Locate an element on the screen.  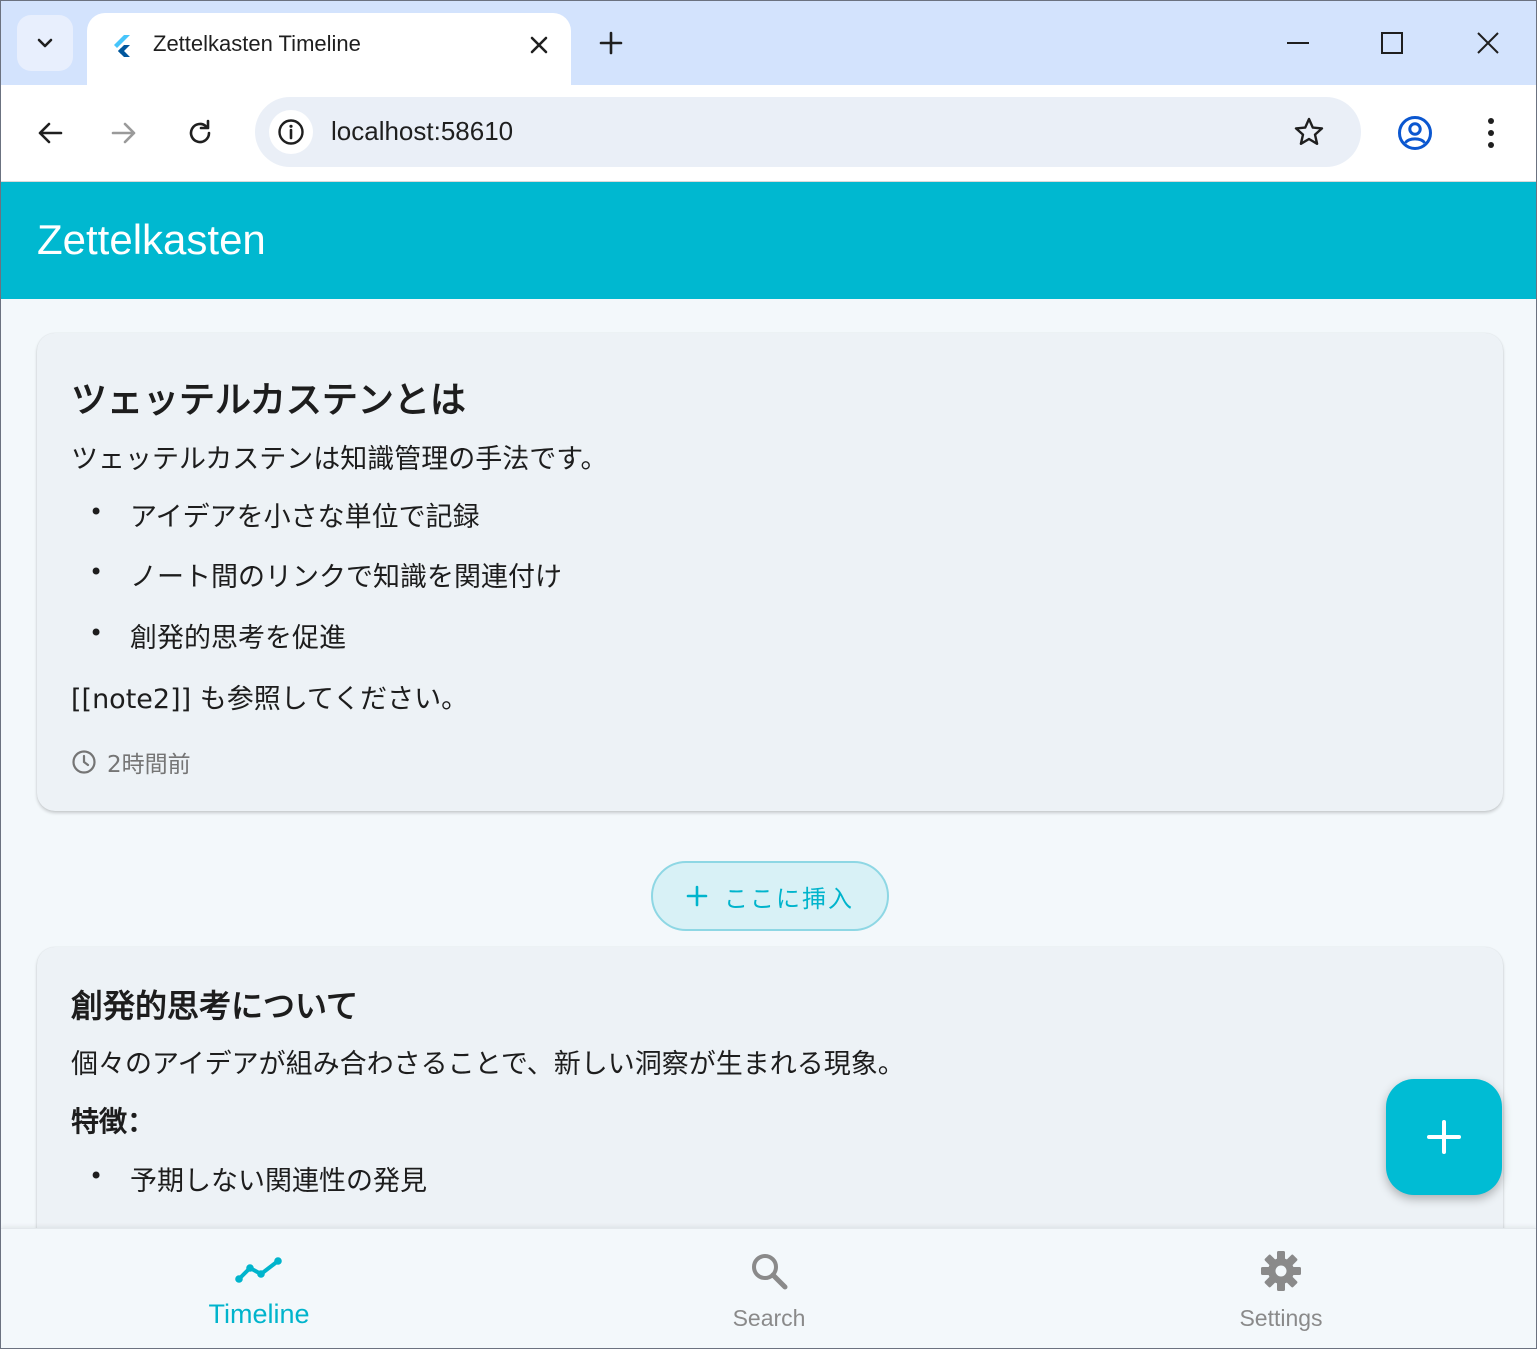
note-bullet: 創発的思考を促進 is located at coordinates (238, 638).